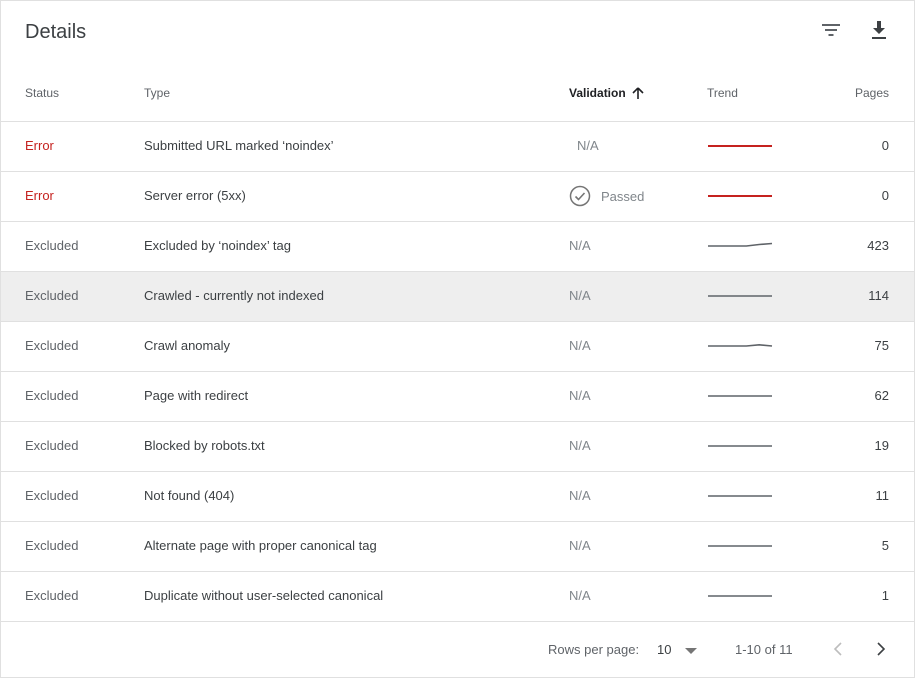 This screenshot has width=915, height=678. Describe the element at coordinates (457, 147) in the screenshot. I see `table-row: Error Submitted URL marked ‘noindex’ N/A 0` at that location.